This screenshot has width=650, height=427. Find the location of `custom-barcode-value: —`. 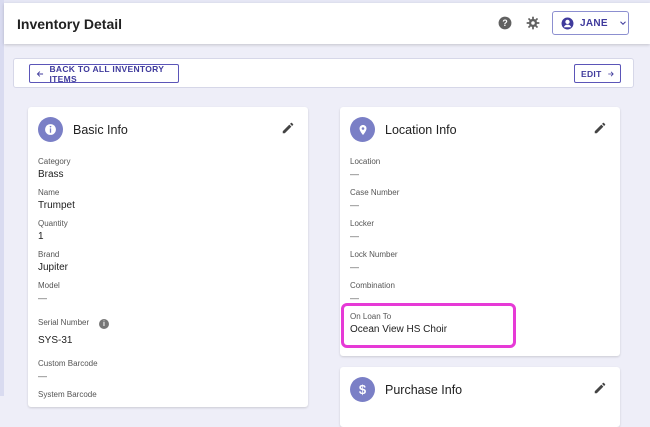

custom-barcode-value: — is located at coordinates (42, 376).